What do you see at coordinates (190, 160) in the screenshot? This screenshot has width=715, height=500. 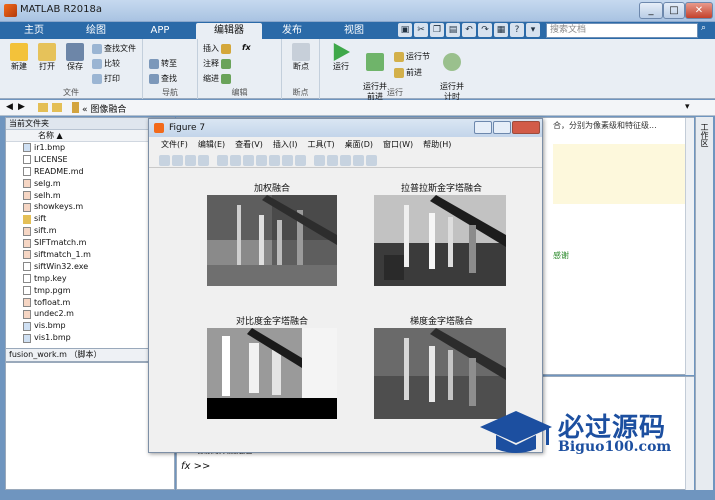 I see `save-icon` at bounding box center [190, 160].